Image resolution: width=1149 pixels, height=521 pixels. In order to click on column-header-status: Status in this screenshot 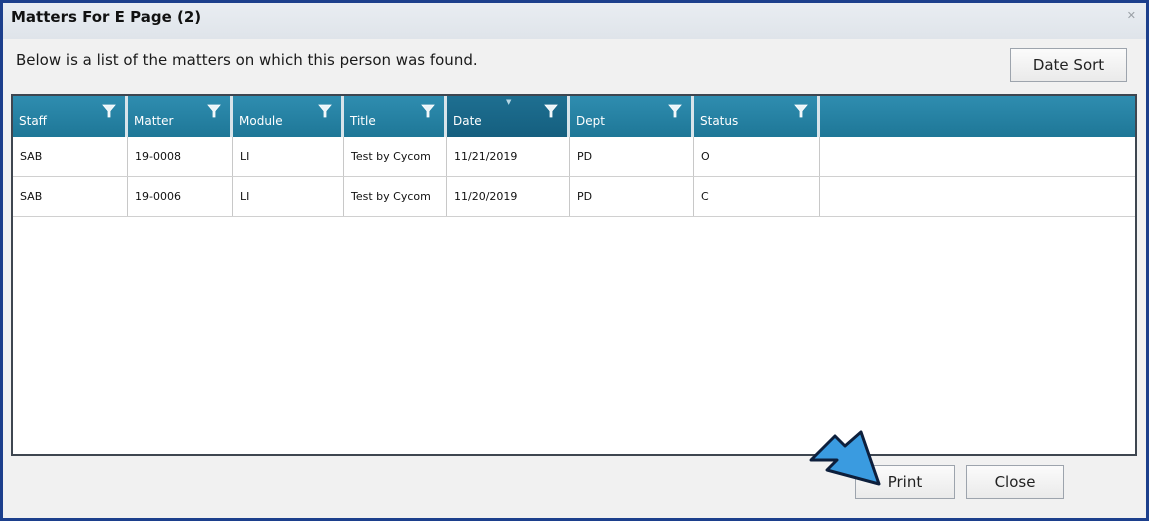, I will do `click(757, 116)`.